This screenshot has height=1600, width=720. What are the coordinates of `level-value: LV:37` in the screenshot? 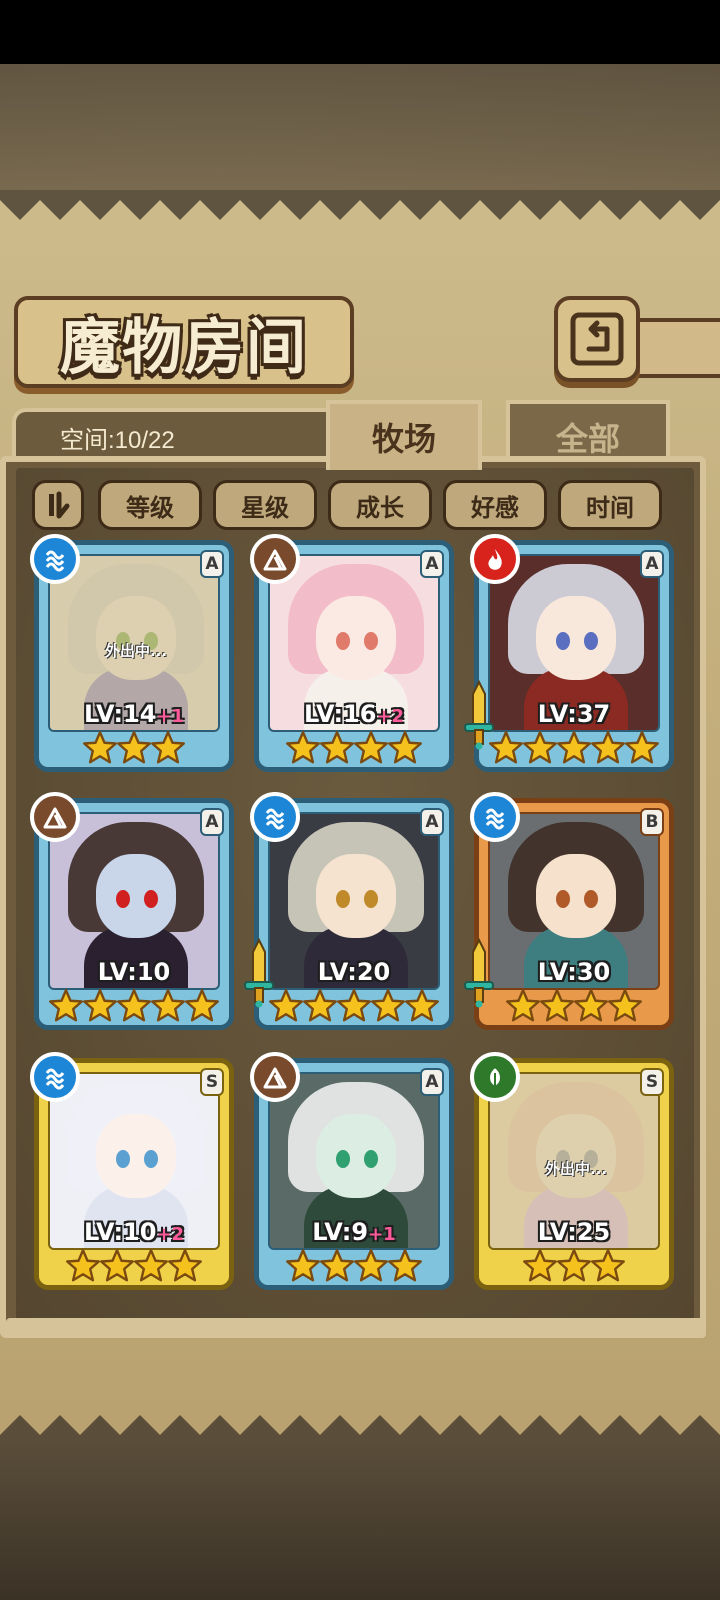 It's located at (574, 714).